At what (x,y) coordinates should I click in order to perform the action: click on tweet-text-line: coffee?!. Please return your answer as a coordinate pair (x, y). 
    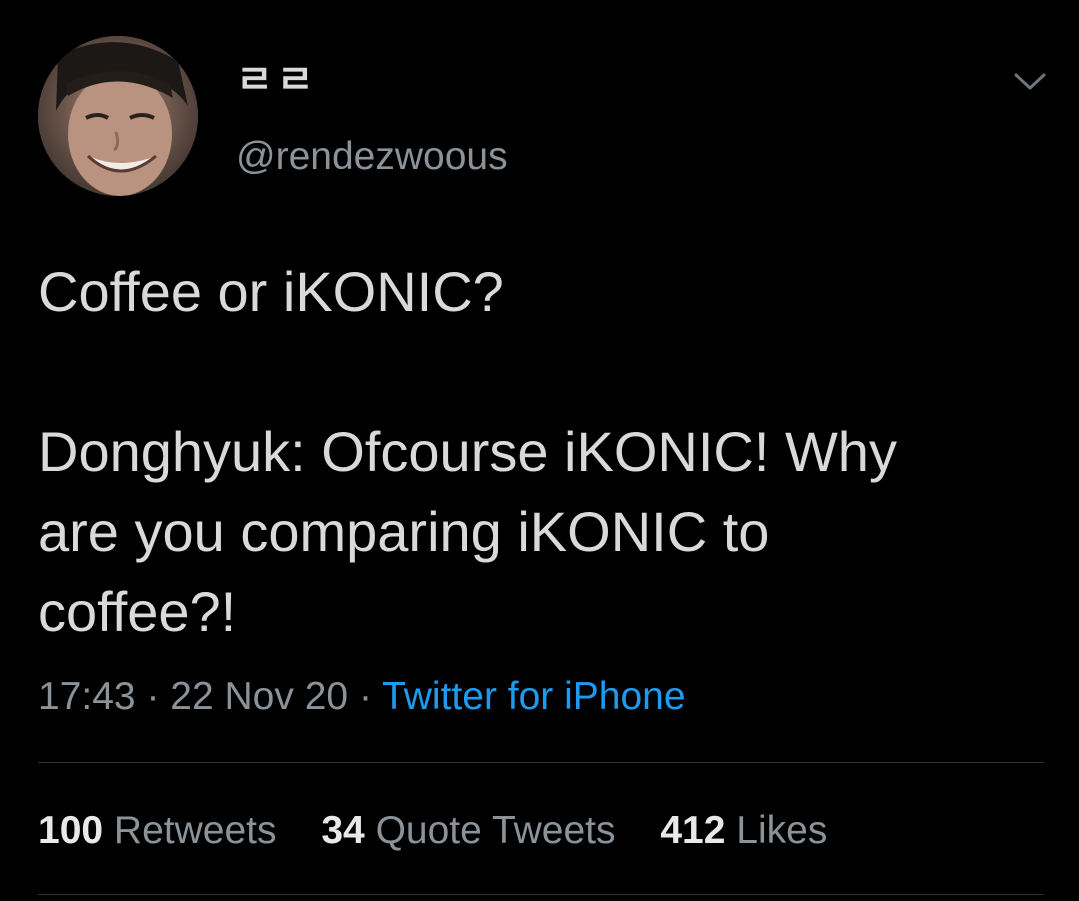
    Looking at the image, I should click on (137, 611).